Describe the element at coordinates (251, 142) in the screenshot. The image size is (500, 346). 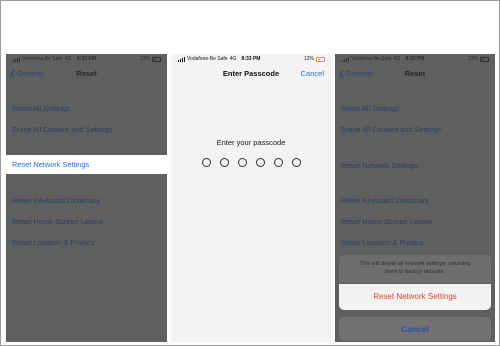
I see `passcode-prompt: Enter your passcode` at that location.